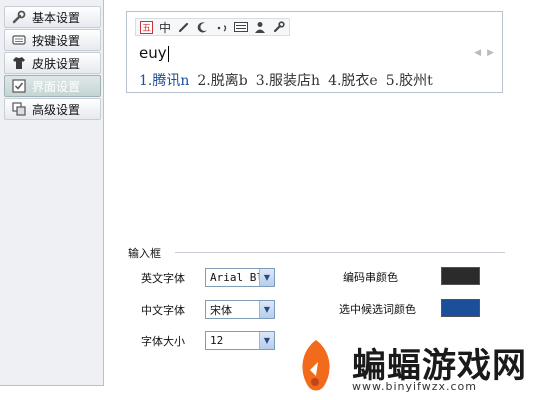 This screenshot has height=400, width=536. I want to click on sidebar-item-advanced: 高级设置, so click(52, 109).